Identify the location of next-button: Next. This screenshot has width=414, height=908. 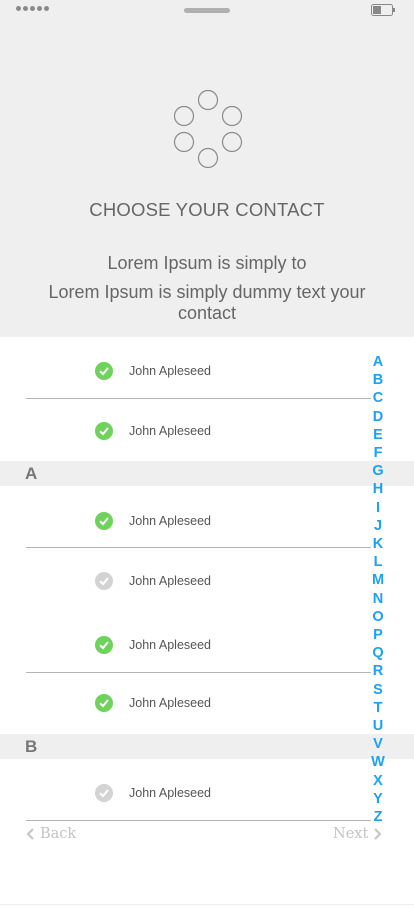
(357, 834).